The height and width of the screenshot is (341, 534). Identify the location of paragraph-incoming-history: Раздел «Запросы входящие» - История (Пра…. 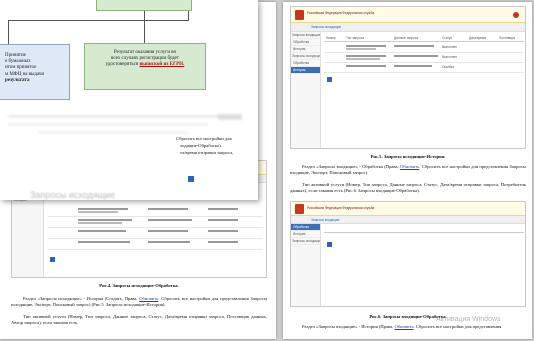
(402, 326).